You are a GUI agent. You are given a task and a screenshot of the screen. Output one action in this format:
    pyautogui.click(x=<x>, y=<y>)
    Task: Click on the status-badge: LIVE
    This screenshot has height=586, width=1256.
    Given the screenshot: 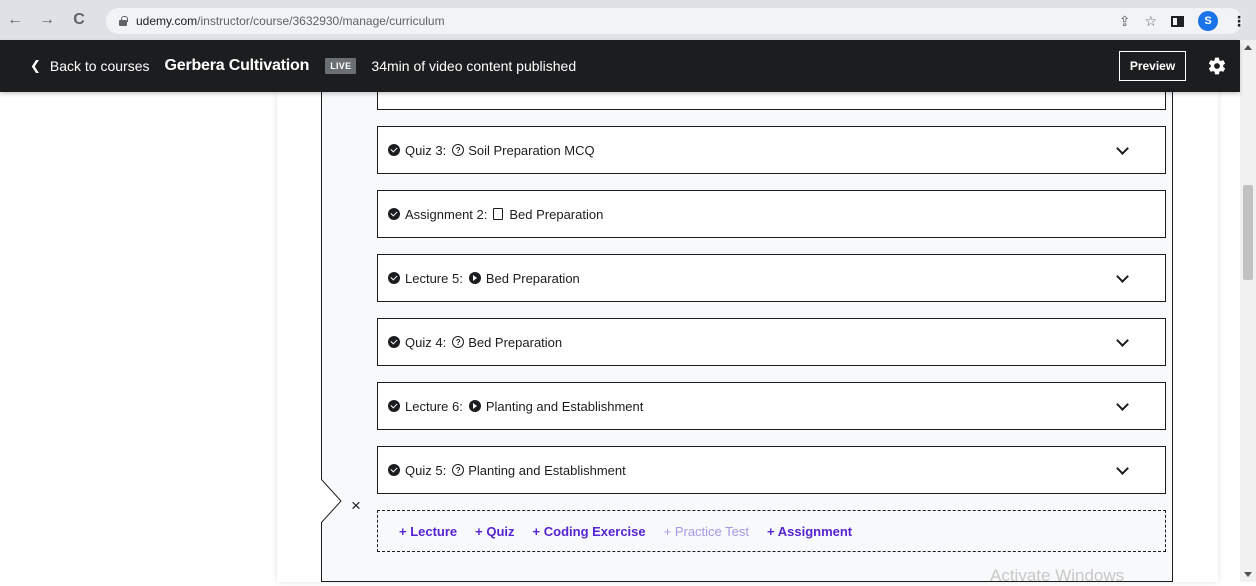 What is the action you would take?
    pyautogui.click(x=341, y=66)
    